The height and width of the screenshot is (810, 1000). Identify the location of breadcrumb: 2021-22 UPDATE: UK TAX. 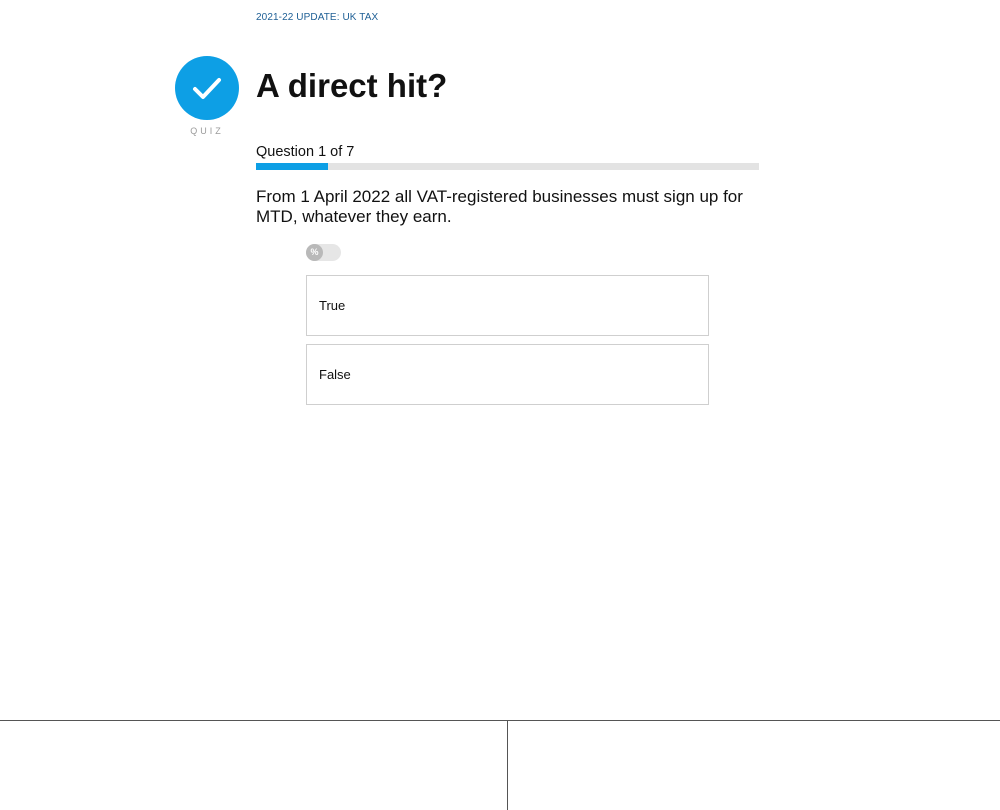
(317, 17).